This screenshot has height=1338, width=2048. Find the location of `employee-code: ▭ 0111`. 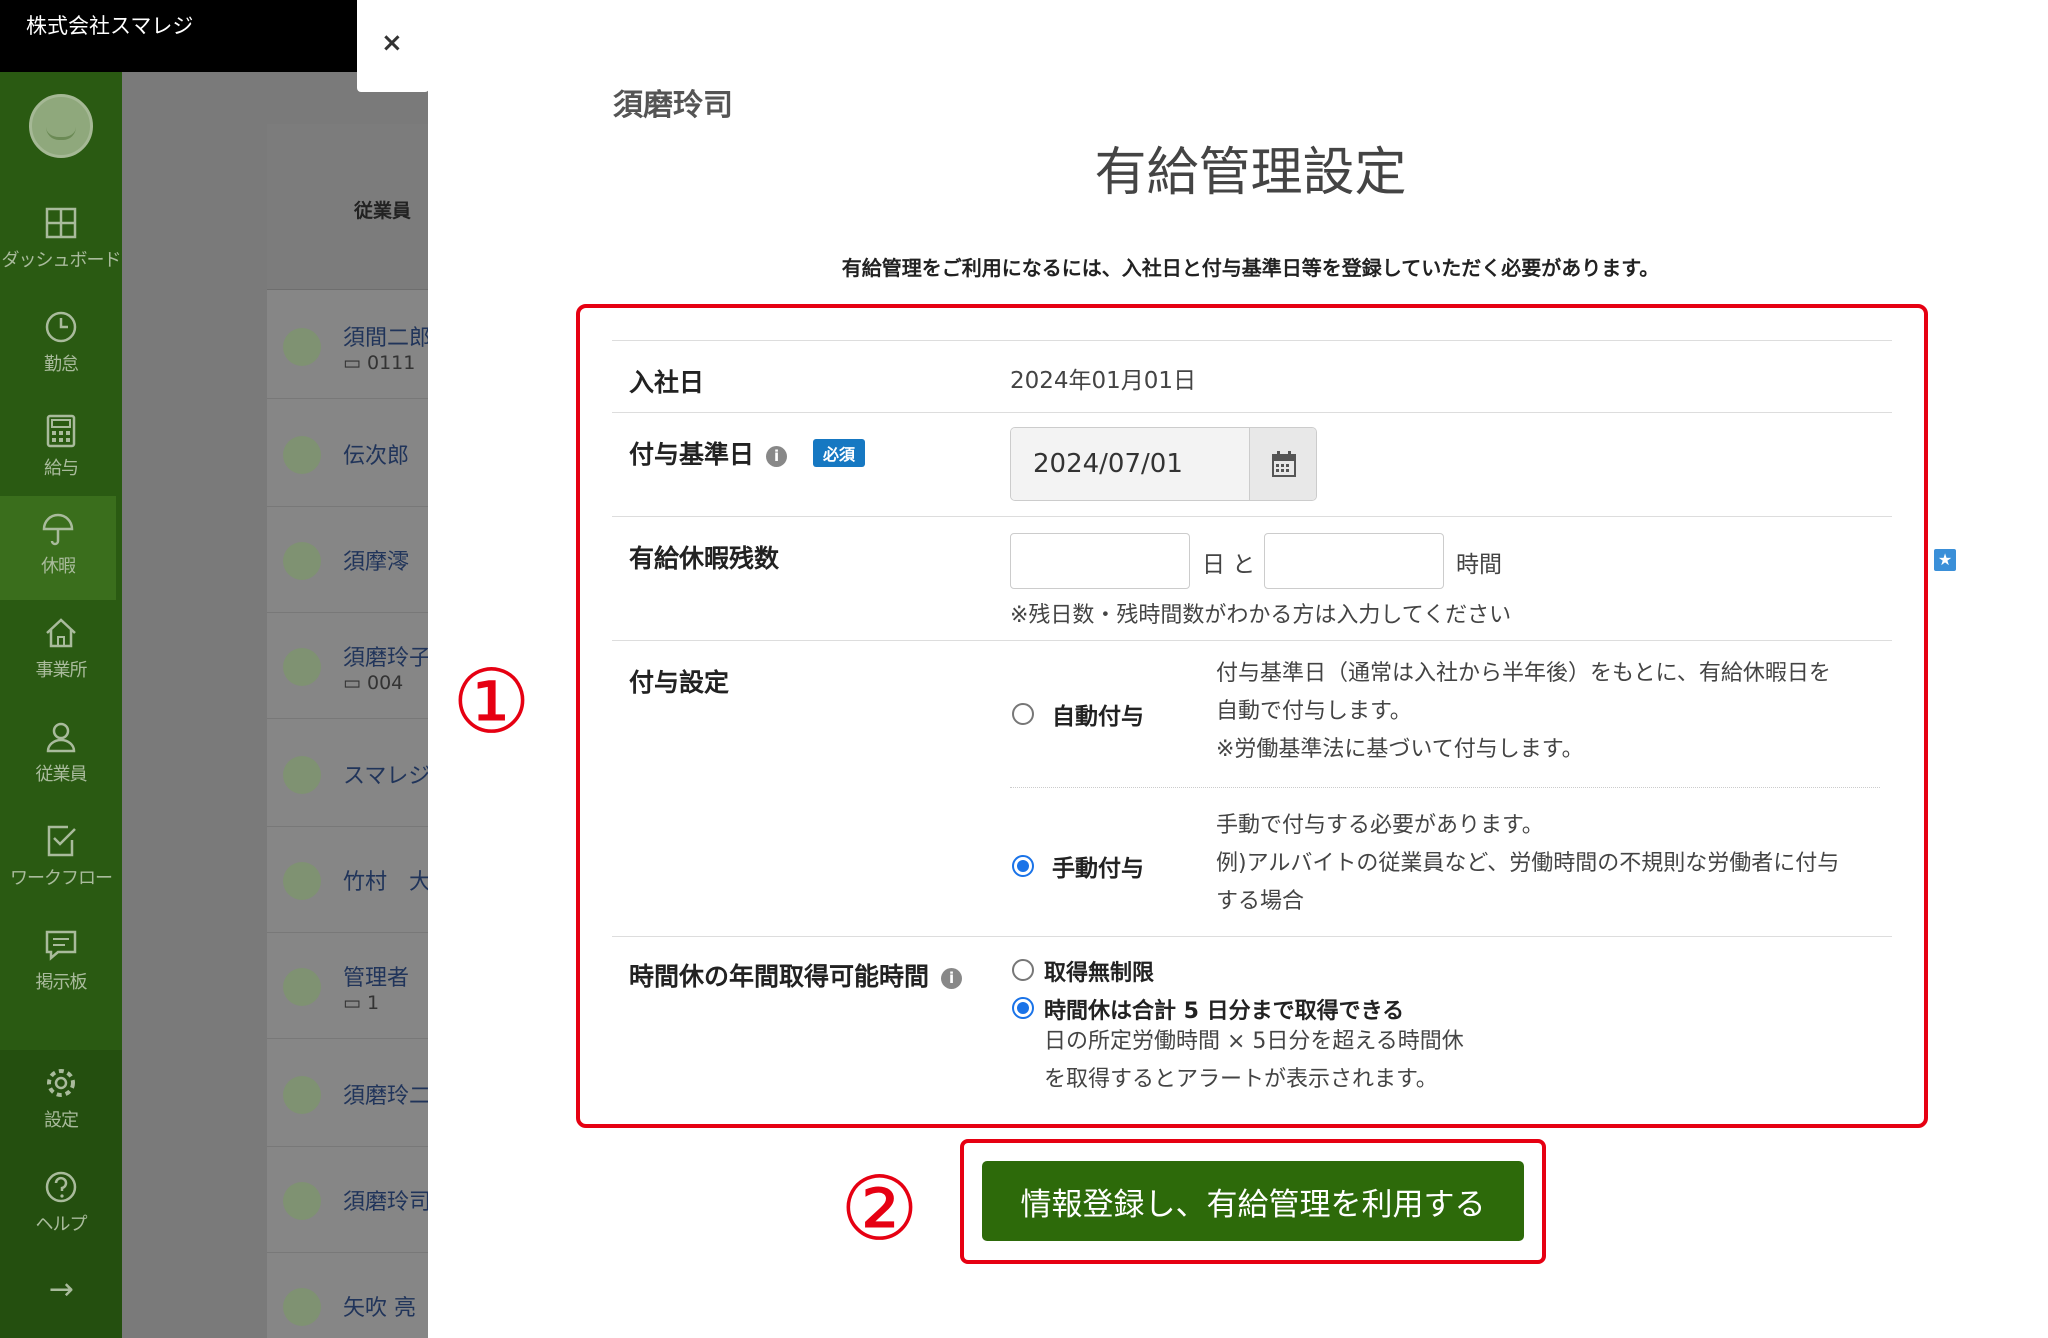

employee-code: ▭ 0111 is located at coordinates (379, 363).